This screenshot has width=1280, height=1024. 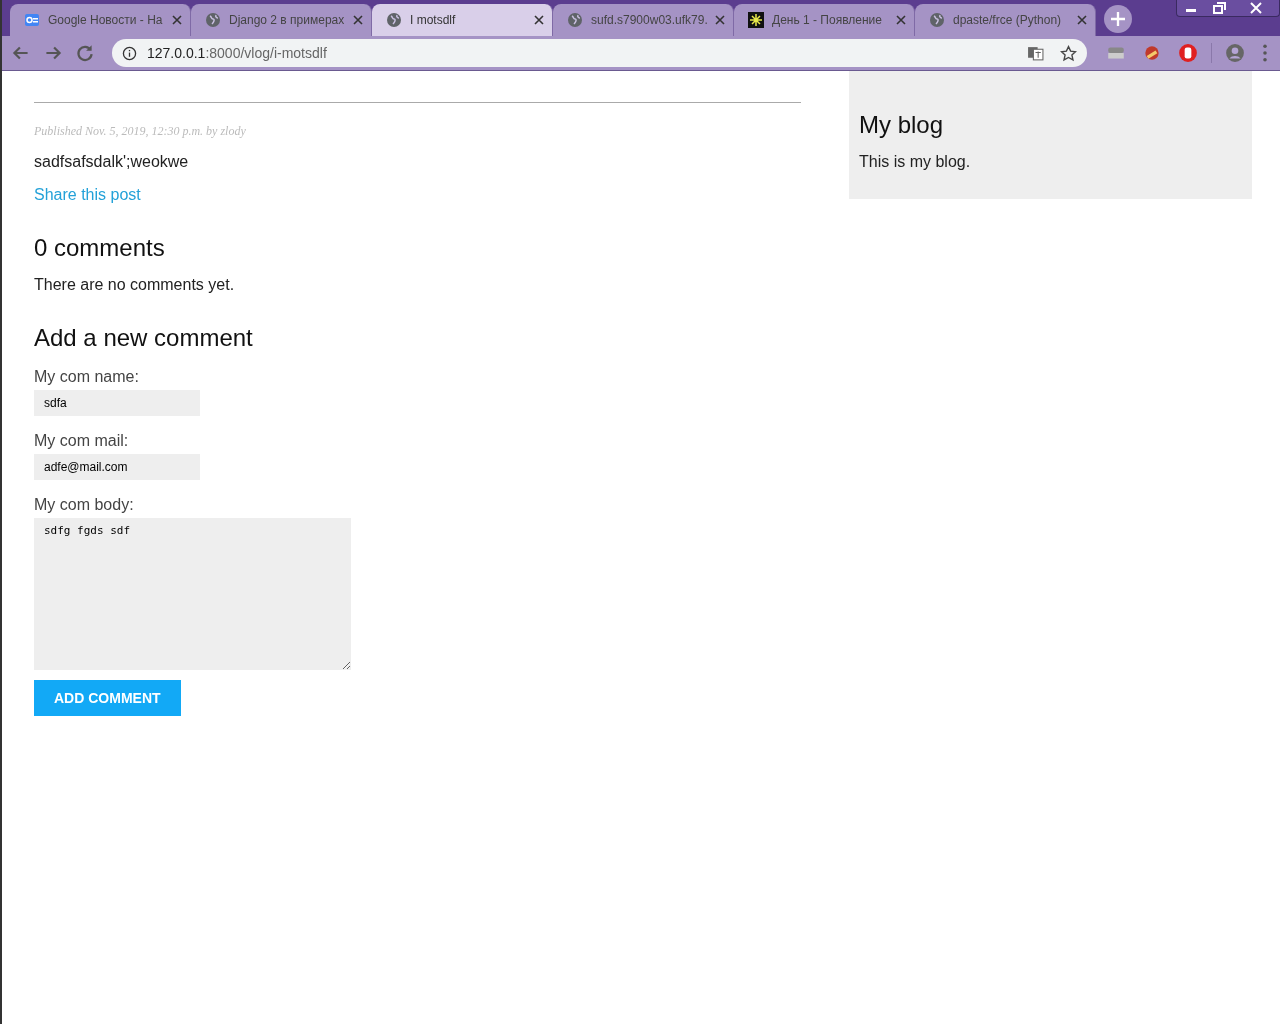 What do you see at coordinates (433, 20) in the screenshot?
I see `tab-title: I motsdlf` at bounding box center [433, 20].